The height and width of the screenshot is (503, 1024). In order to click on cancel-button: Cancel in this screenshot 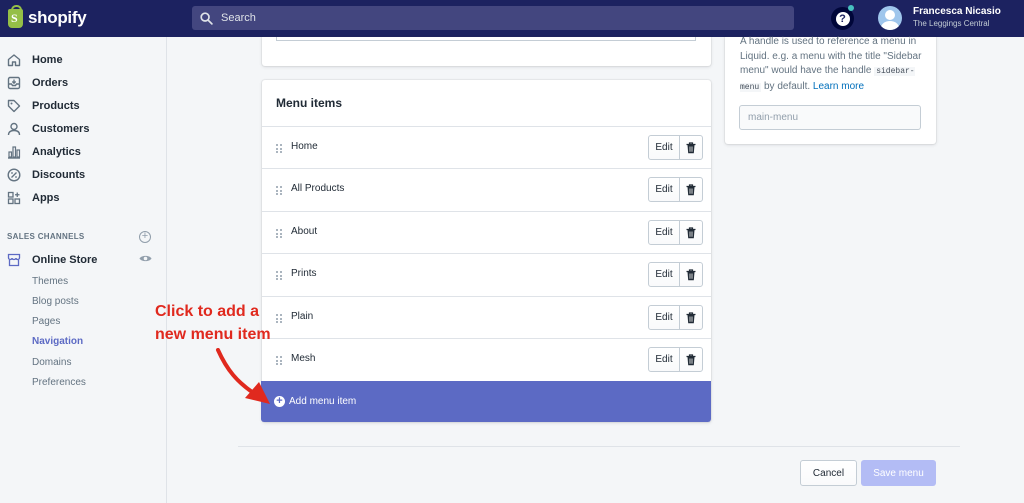, I will do `click(828, 473)`.